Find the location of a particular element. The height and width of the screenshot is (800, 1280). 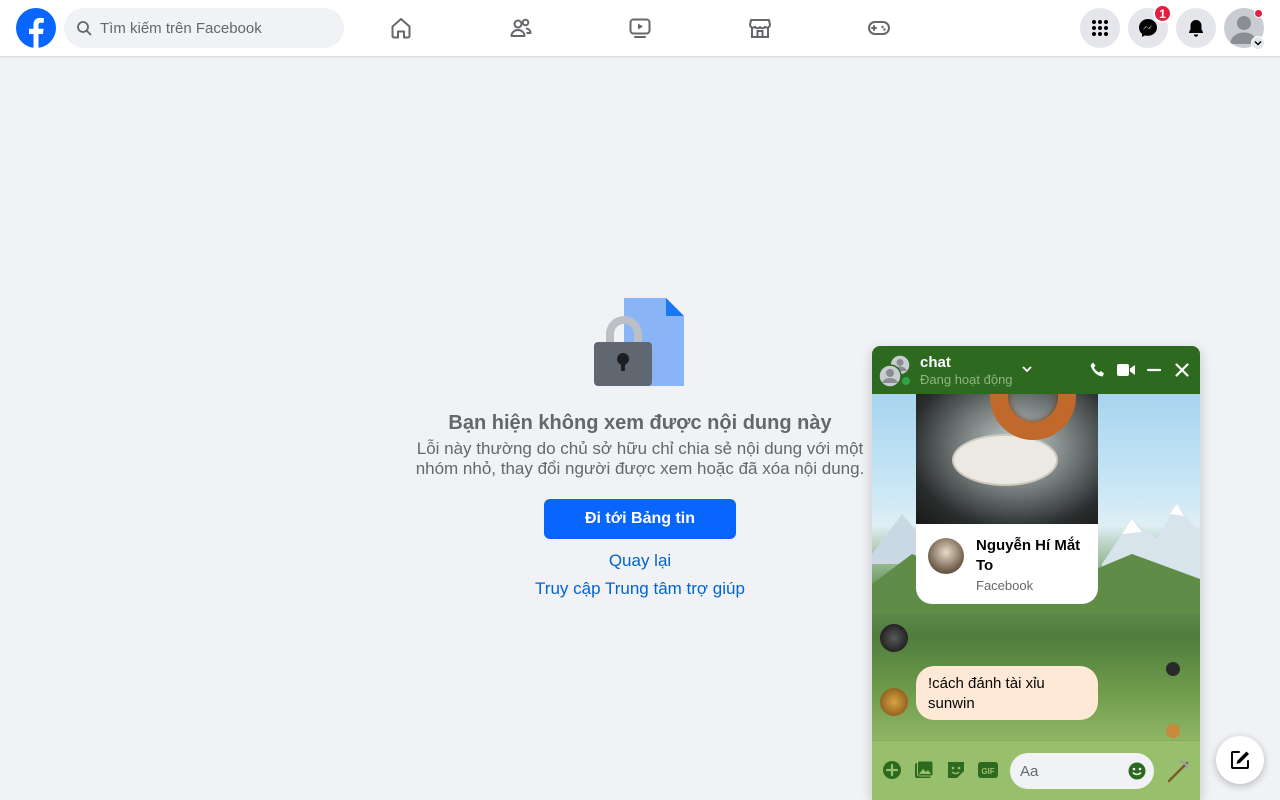

chat-header: chat Đang hoạt động is located at coordinates (1036, 370).